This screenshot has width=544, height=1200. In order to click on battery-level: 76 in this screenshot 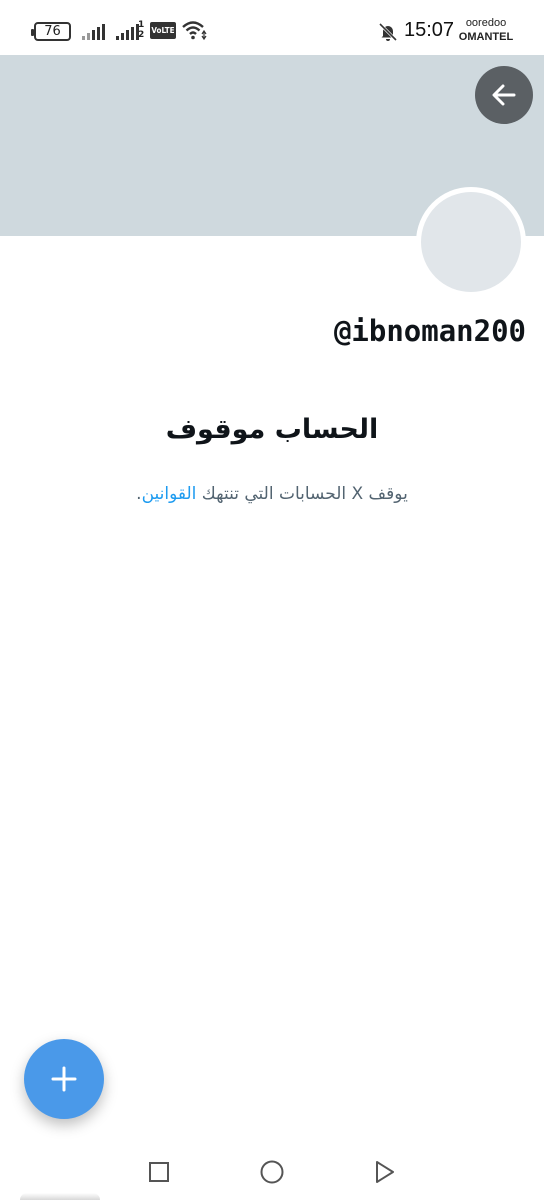, I will do `click(52, 31)`.